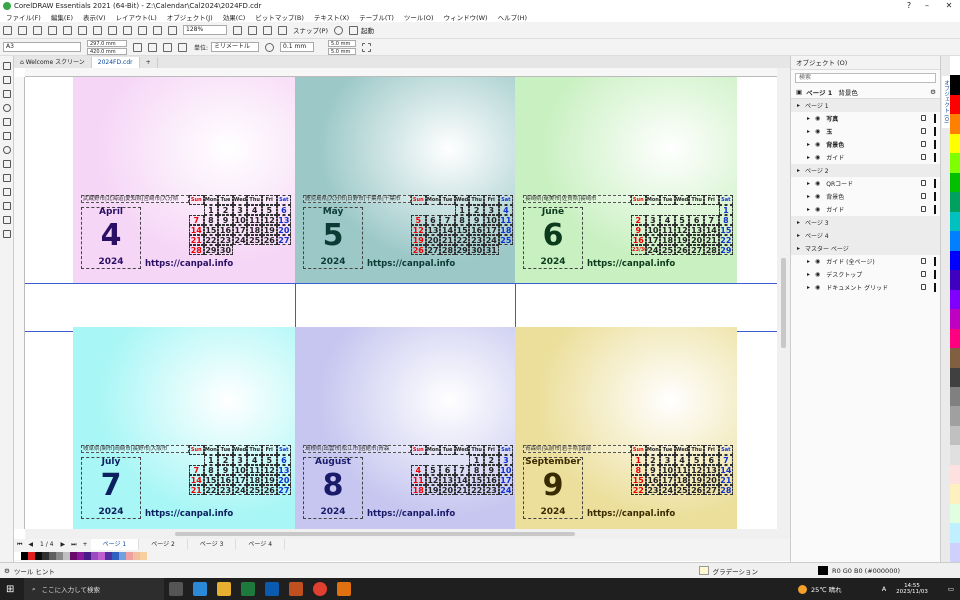 This screenshot has height=600, width=960. Describe the element at coordinates (946, 102) in the screenshot. I see `objects-docker-tab: オブジェクト (O)` at that location.